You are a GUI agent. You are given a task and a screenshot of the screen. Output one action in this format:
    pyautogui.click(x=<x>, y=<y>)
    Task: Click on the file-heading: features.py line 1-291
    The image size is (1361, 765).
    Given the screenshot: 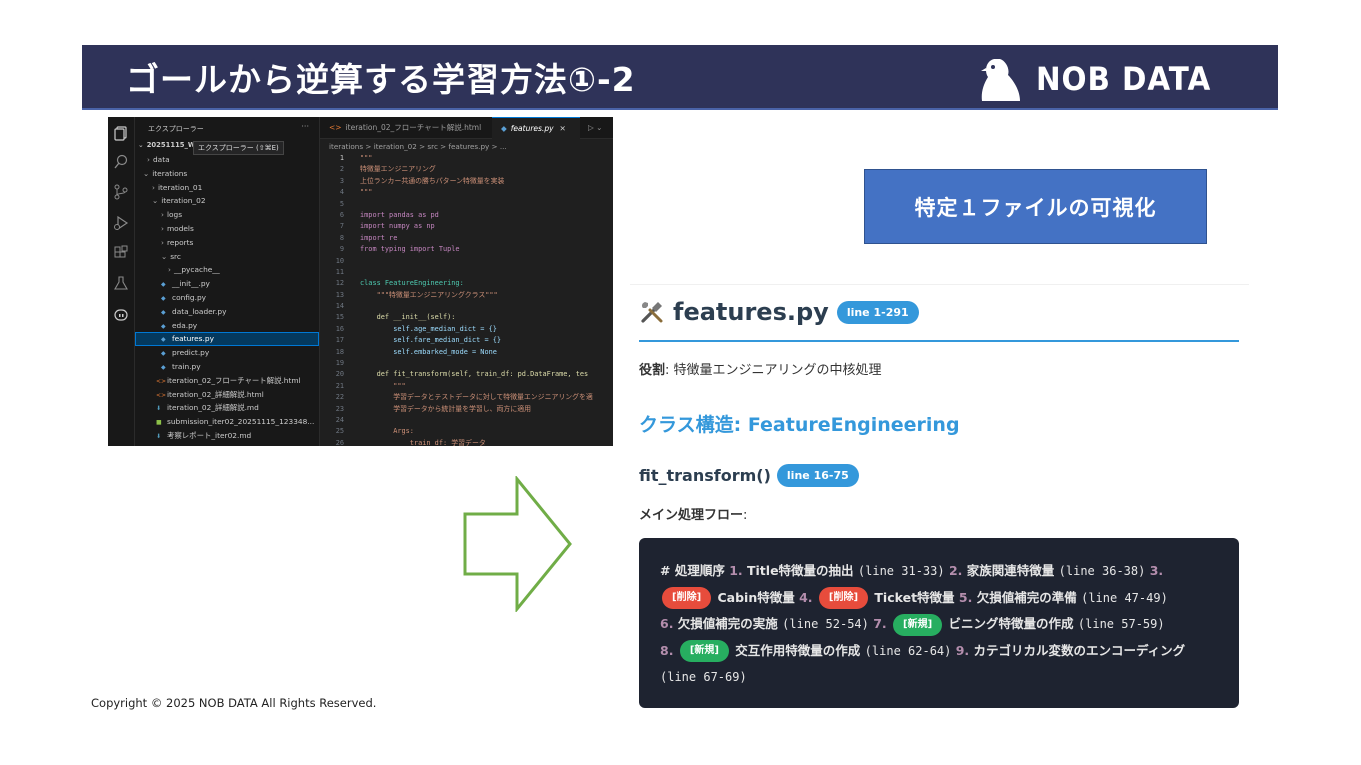 What is the action you would take?
    pyautogui.click(x=779, y=312)
    